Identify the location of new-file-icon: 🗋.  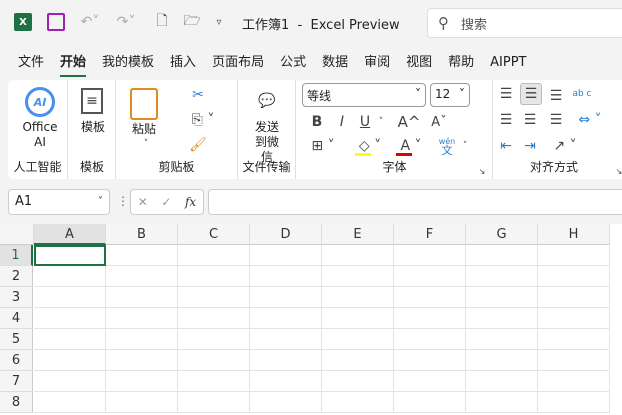
(162, 22).